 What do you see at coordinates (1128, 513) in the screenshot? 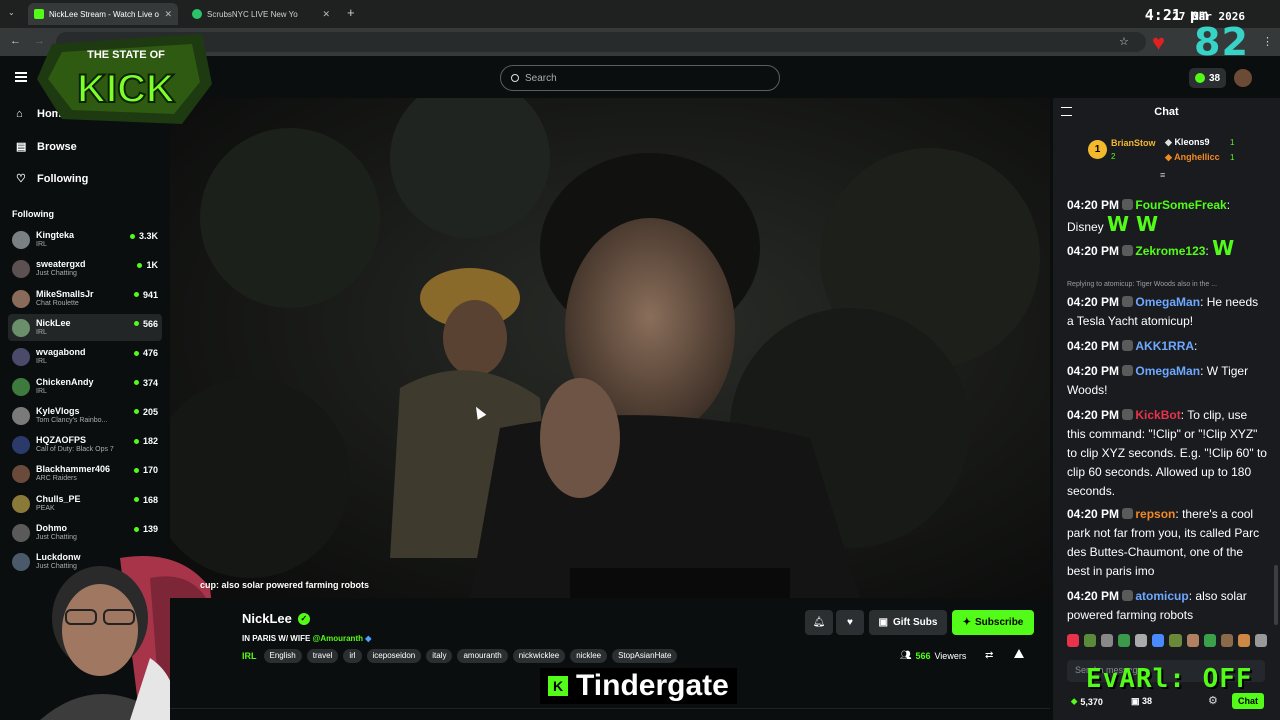
I see `user-badge-icon` at bounding box center [1128, 513].